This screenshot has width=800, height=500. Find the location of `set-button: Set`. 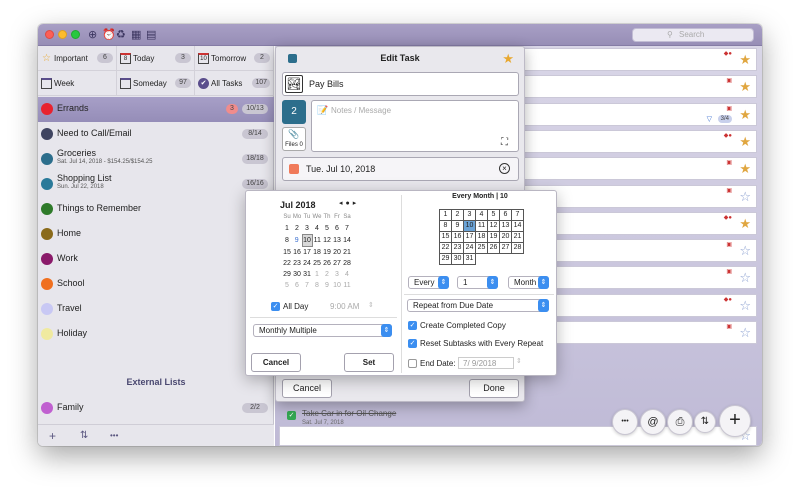

set-button: Set is located at coordinates (369, 362).